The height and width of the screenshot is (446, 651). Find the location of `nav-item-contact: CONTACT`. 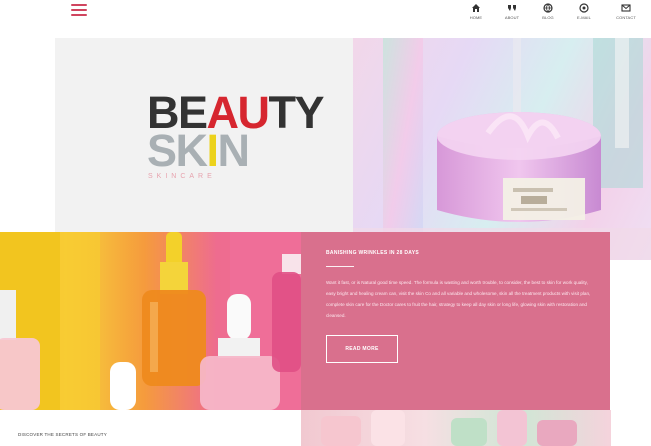

nav-item-contact: CONTACT is located at coordinates (626, 10).